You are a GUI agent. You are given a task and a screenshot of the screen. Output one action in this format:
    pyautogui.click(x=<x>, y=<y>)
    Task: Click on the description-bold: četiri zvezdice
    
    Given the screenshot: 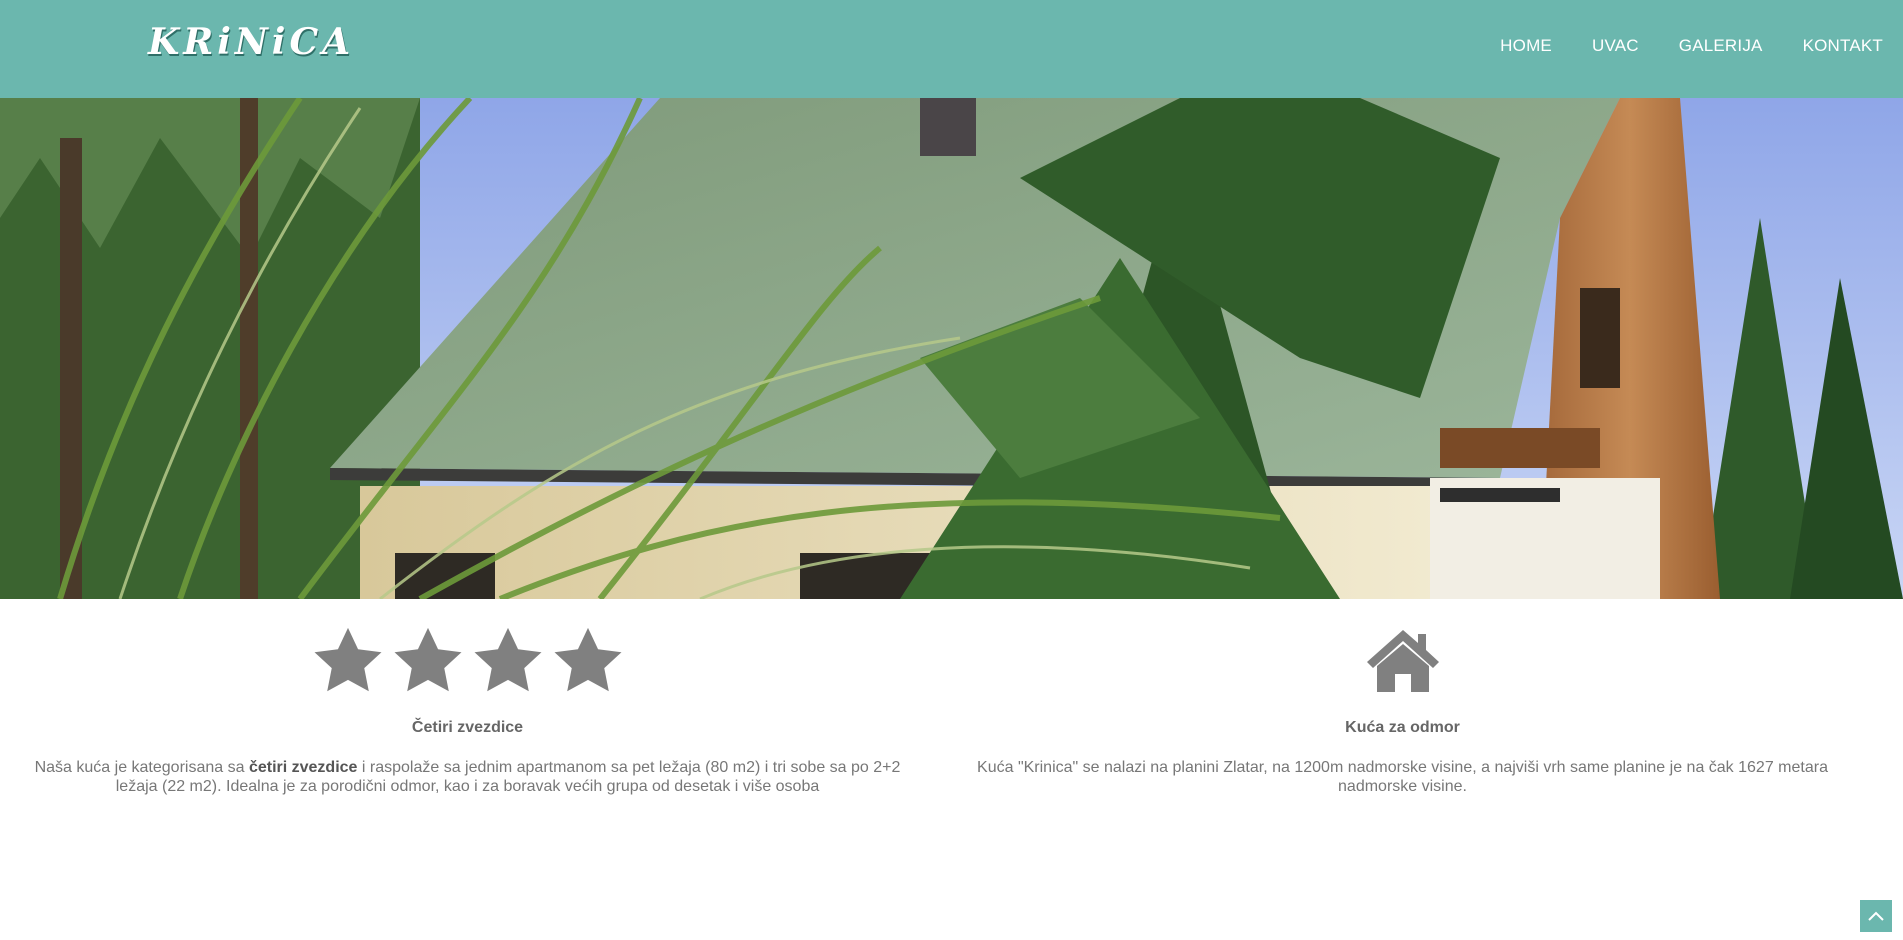 What is the action you would take?
    pyautogui.click(x=303, y=767)
    